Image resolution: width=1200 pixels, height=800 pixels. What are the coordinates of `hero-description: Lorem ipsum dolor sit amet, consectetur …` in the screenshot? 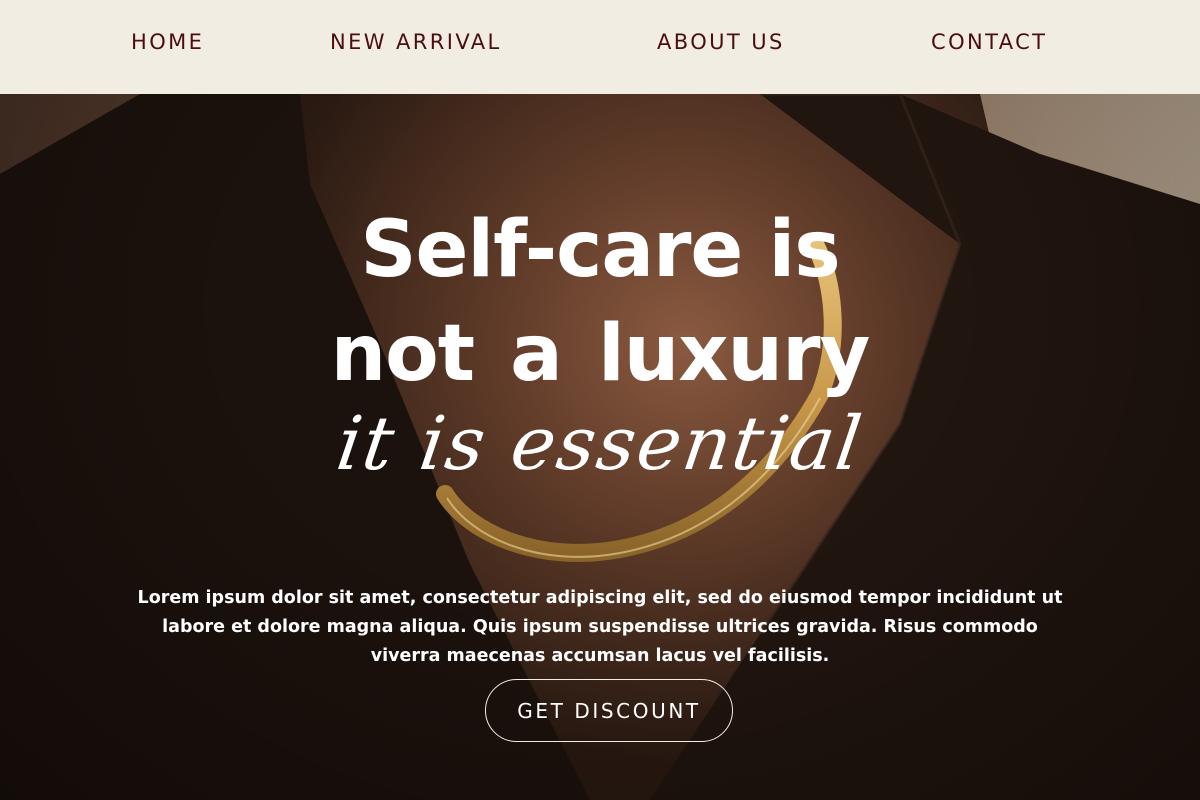 It's located at (600, 626).